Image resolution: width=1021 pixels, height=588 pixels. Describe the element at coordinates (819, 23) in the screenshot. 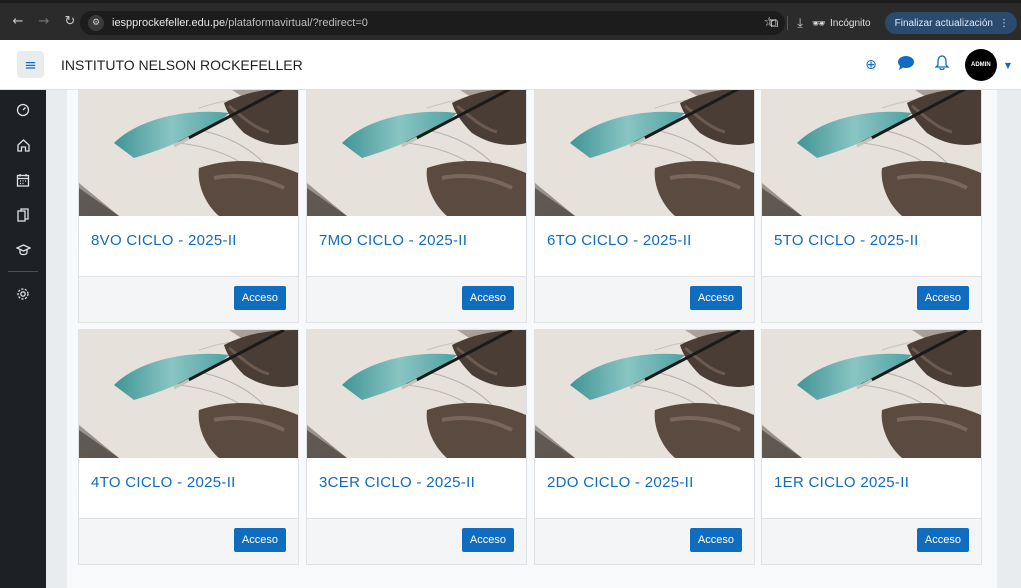

I see `incognito-icon: 🕶` at that location.